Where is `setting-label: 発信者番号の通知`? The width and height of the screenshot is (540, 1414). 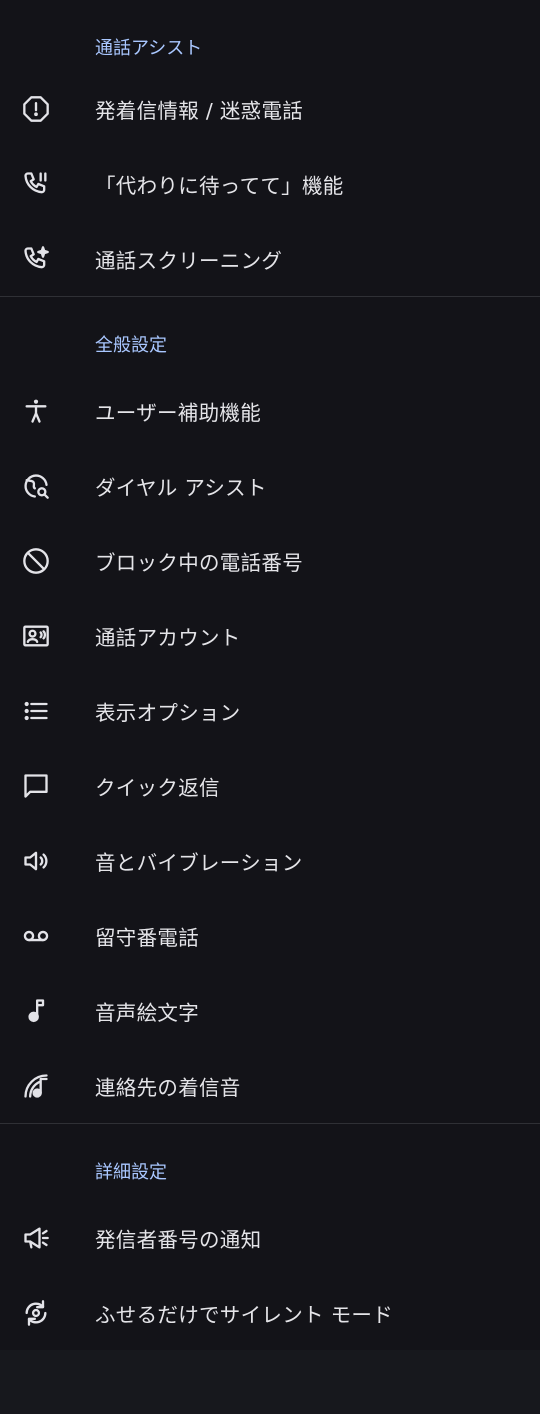 setting-label: 発信者番号の通知 is located at coordinates (178, 1239).